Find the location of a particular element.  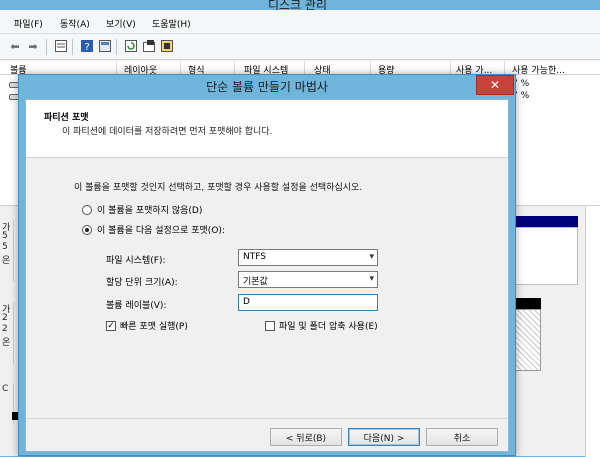

alloc-unit-value: 기본값 is located at coordinates (255, 282).